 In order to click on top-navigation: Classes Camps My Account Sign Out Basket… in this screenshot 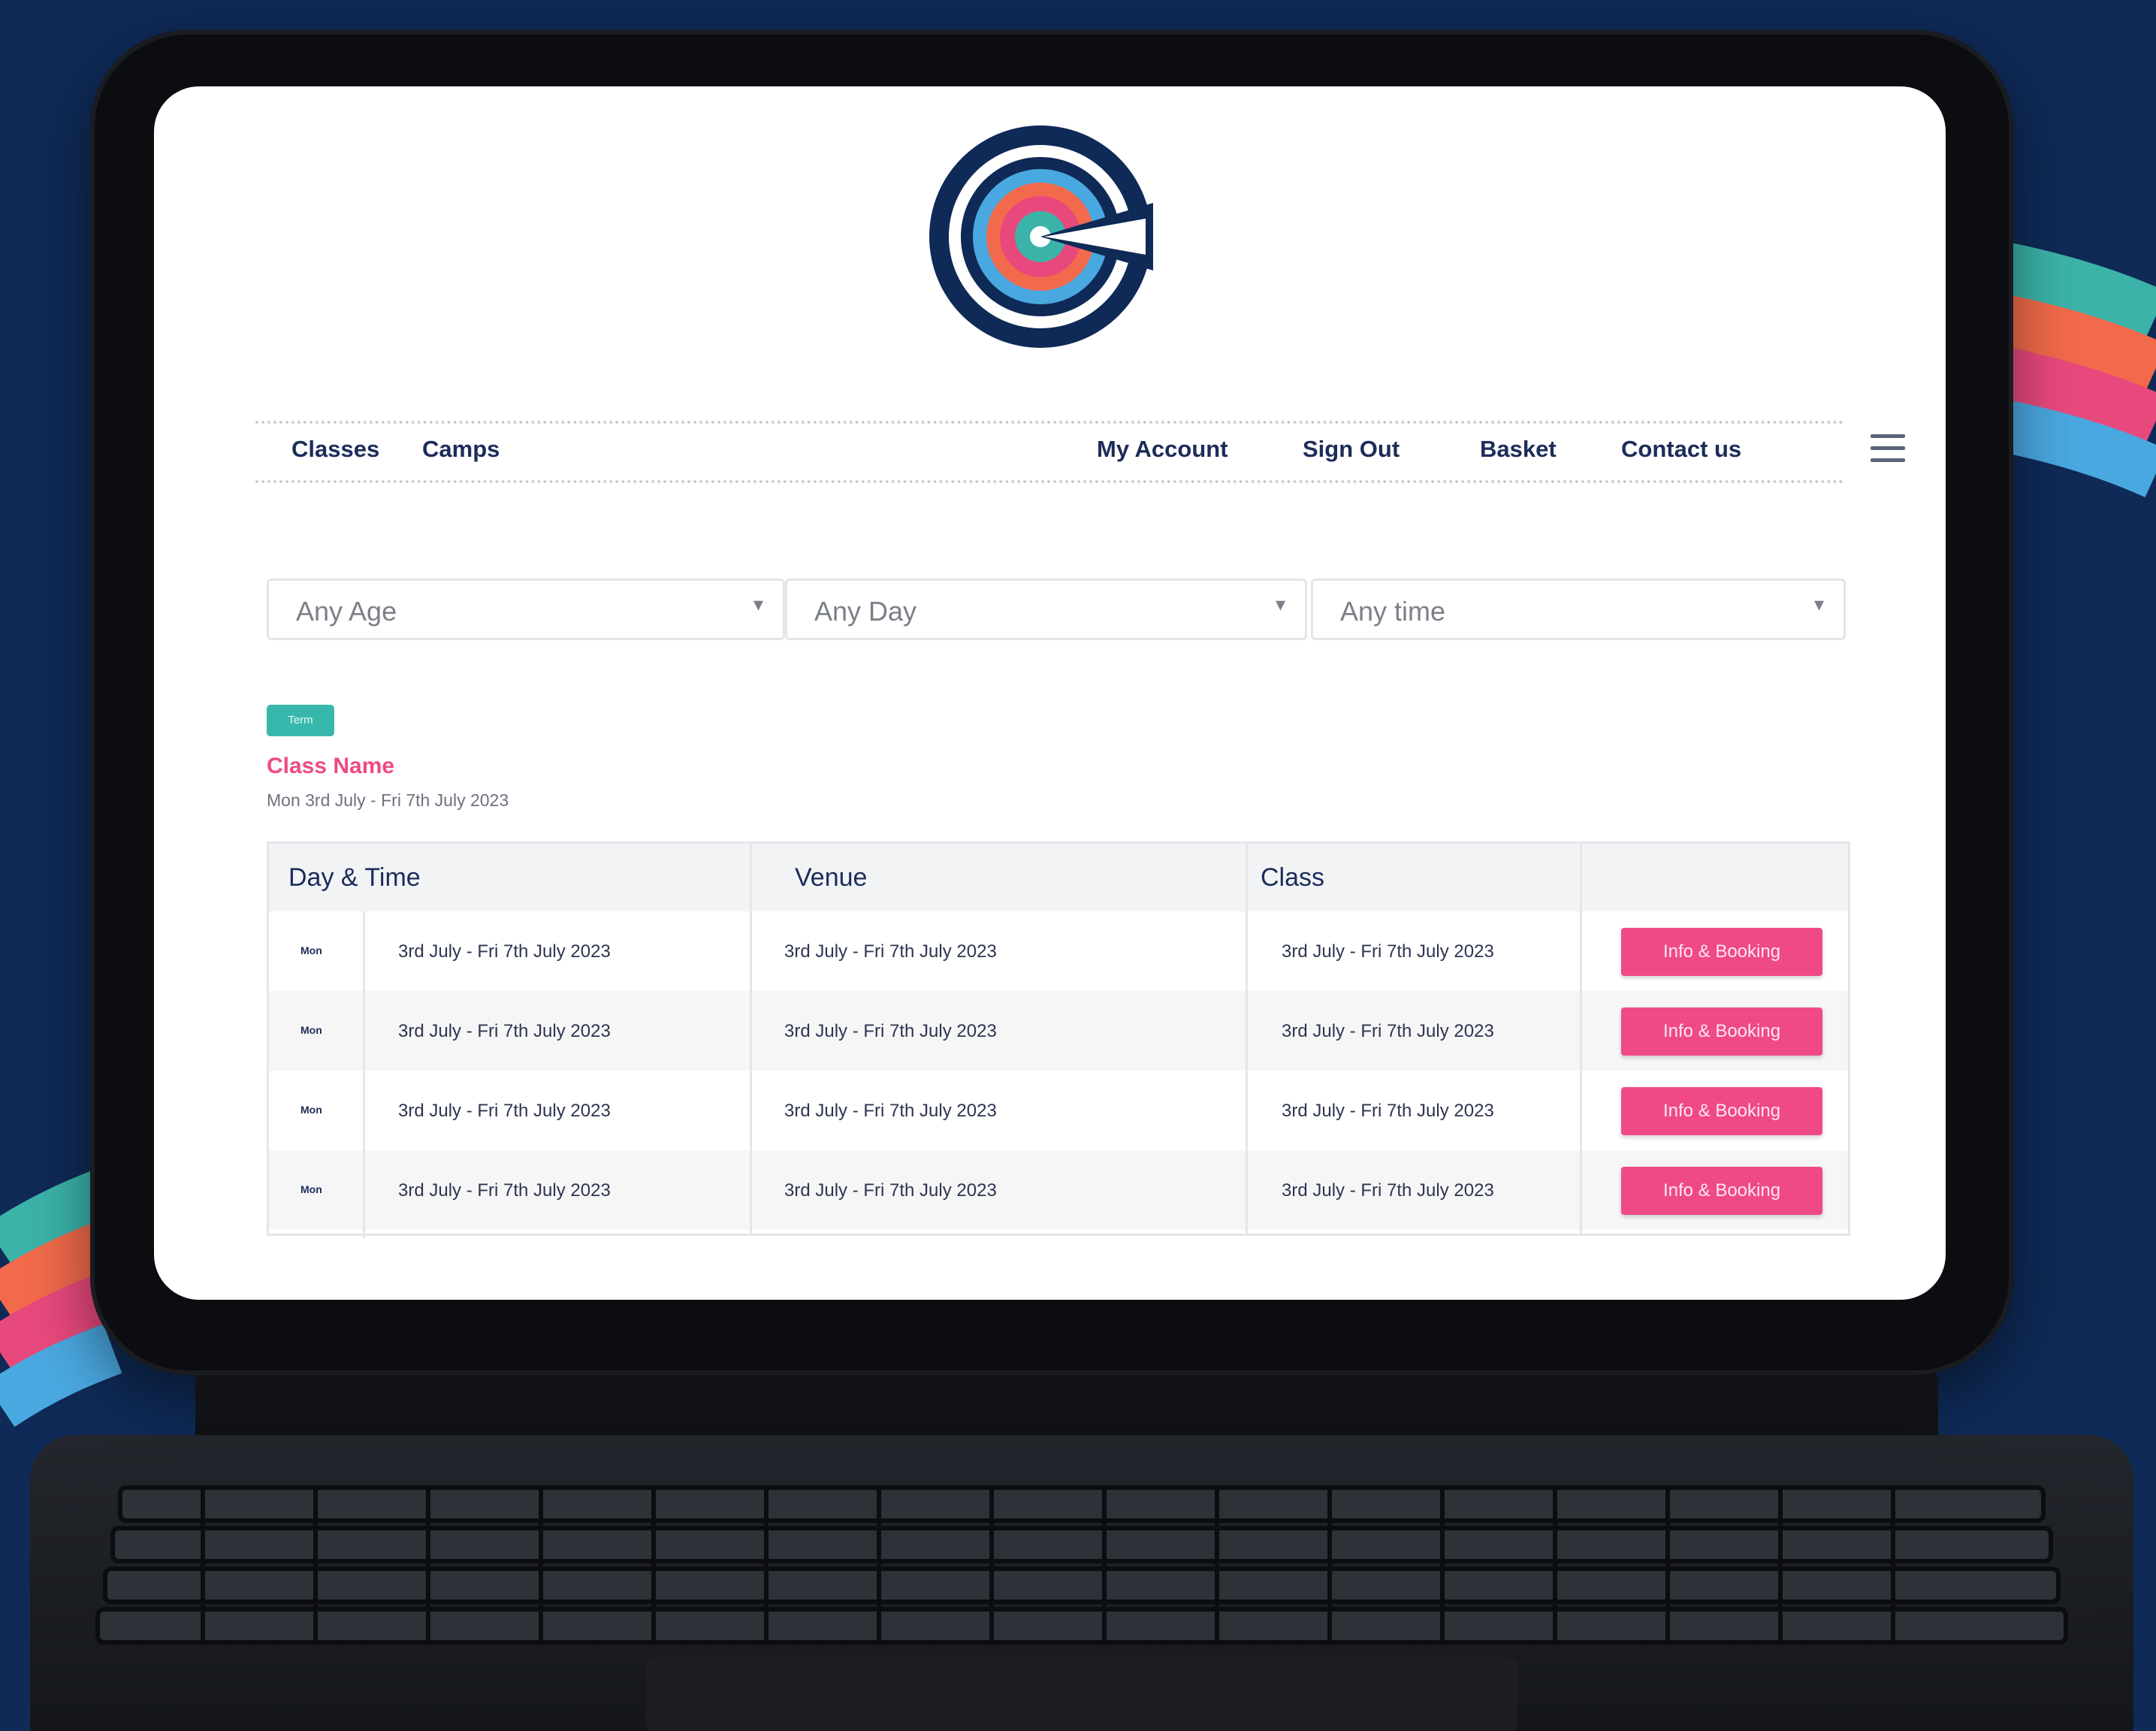, I will do `click(1080, 452)`.